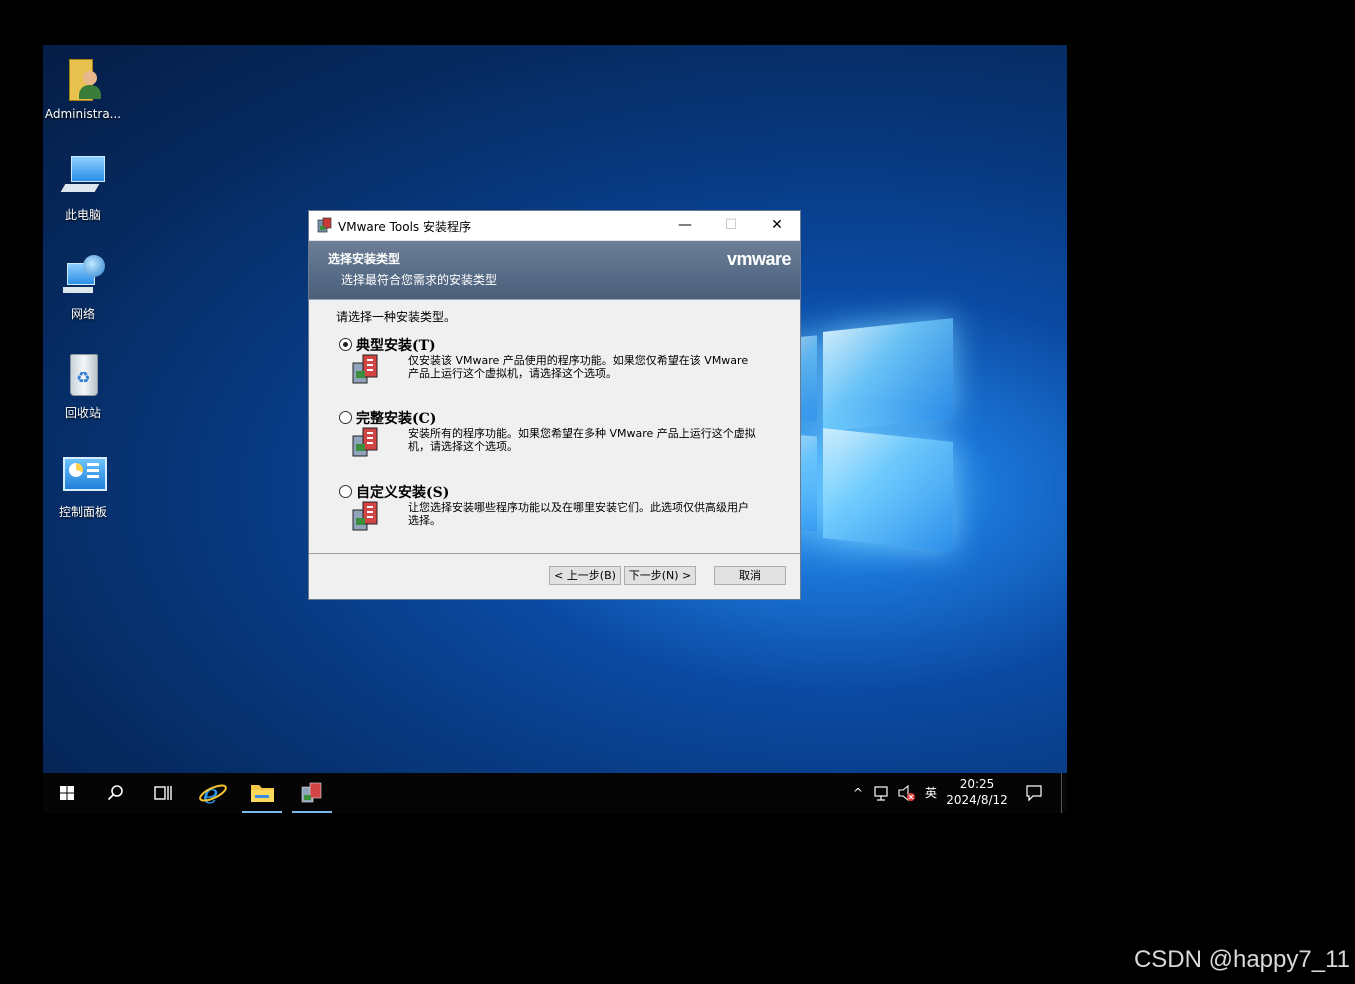  I want to click on desktop-icon-network: 网络, so click(83, 287).